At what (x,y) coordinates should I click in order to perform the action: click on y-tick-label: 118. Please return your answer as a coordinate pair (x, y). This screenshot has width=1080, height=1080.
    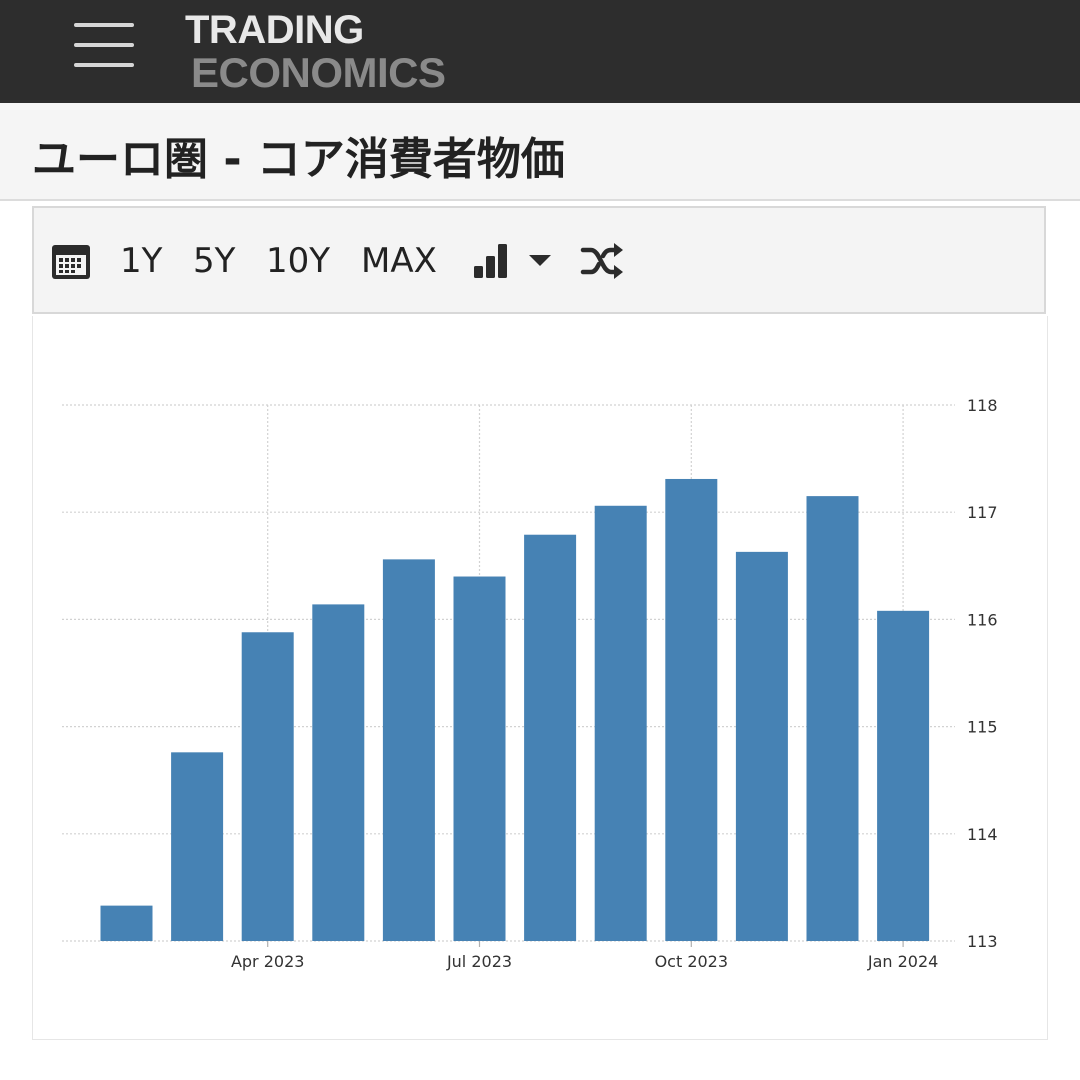
    Looking at the image, I should click on (982, 405).